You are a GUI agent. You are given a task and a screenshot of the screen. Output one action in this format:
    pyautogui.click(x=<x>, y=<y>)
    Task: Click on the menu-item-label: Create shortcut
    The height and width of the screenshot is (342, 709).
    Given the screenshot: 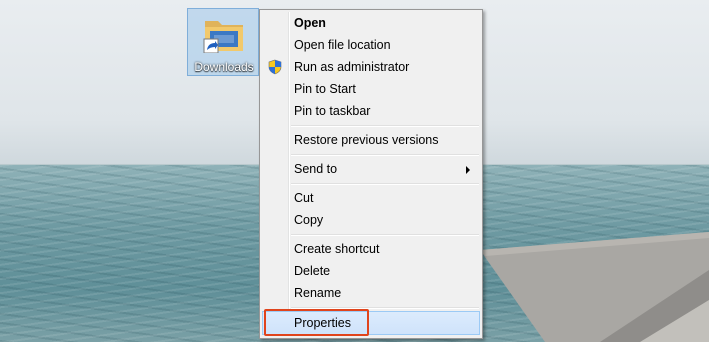 What is the action you would take?
    pyautogui.click(x=337, y=249)
    